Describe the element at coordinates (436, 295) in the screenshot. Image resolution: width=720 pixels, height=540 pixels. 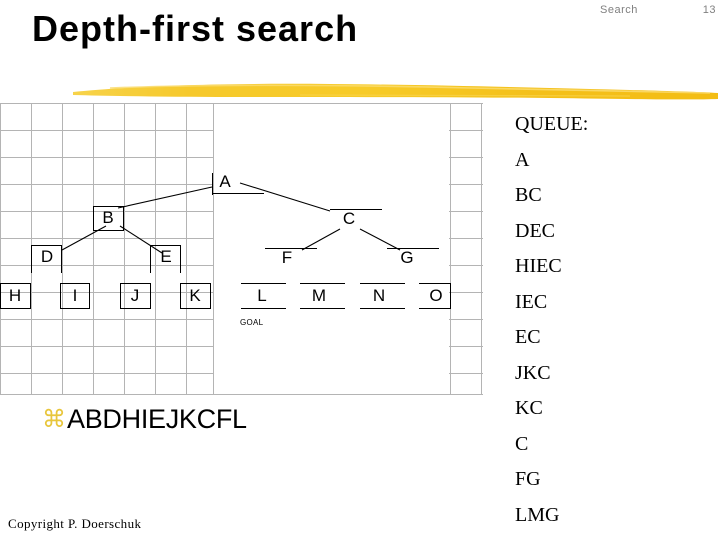
I see `tree-node-o: O` at that location.